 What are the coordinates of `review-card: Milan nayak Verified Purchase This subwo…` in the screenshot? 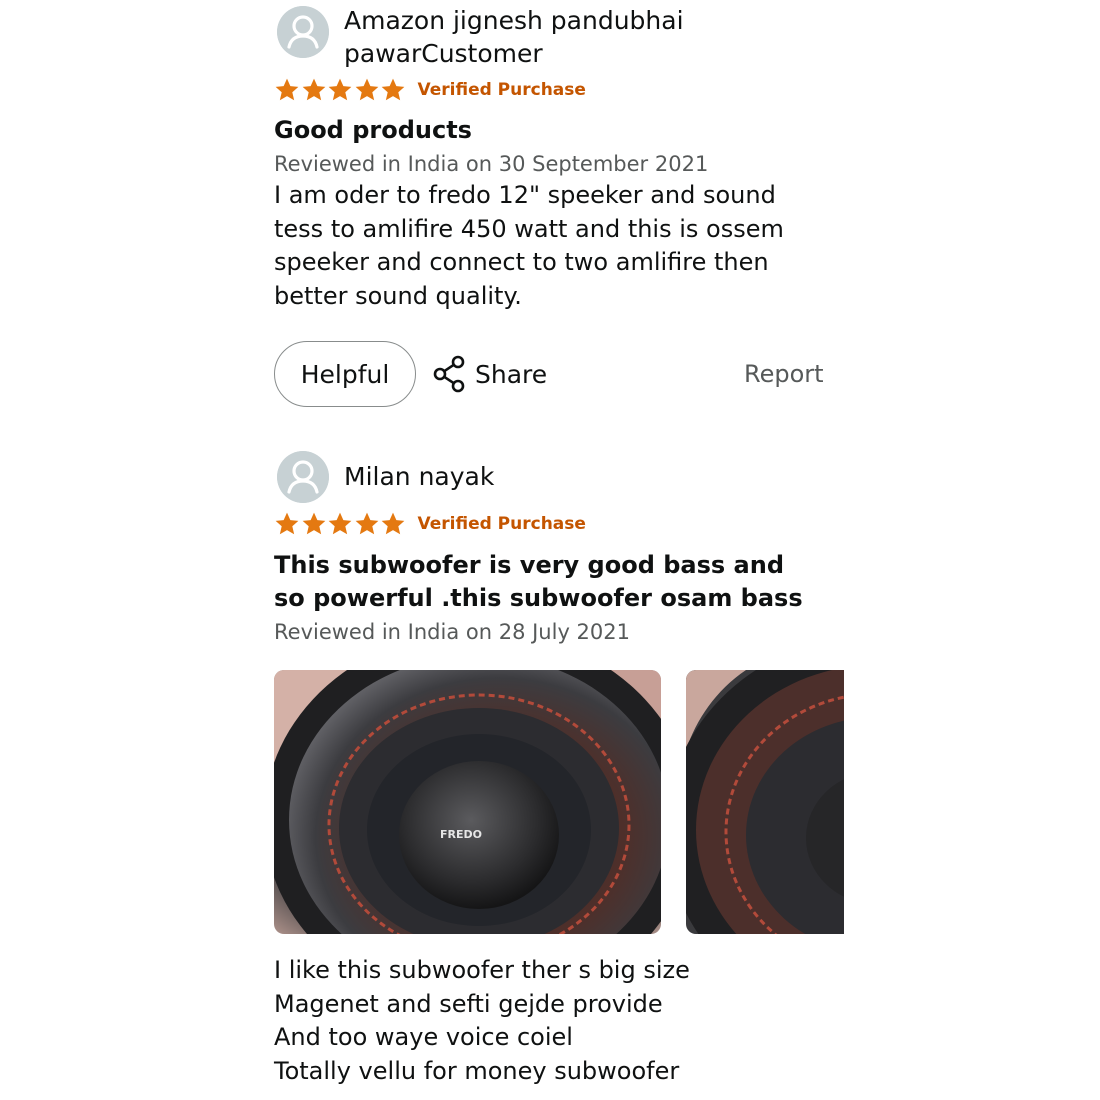 It's located at (554, 547).